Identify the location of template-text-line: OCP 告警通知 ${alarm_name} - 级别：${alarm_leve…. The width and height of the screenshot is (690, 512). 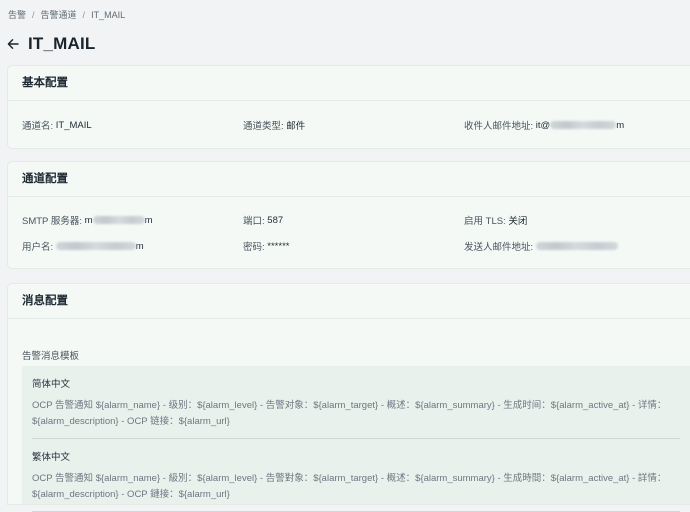
(349, 405).